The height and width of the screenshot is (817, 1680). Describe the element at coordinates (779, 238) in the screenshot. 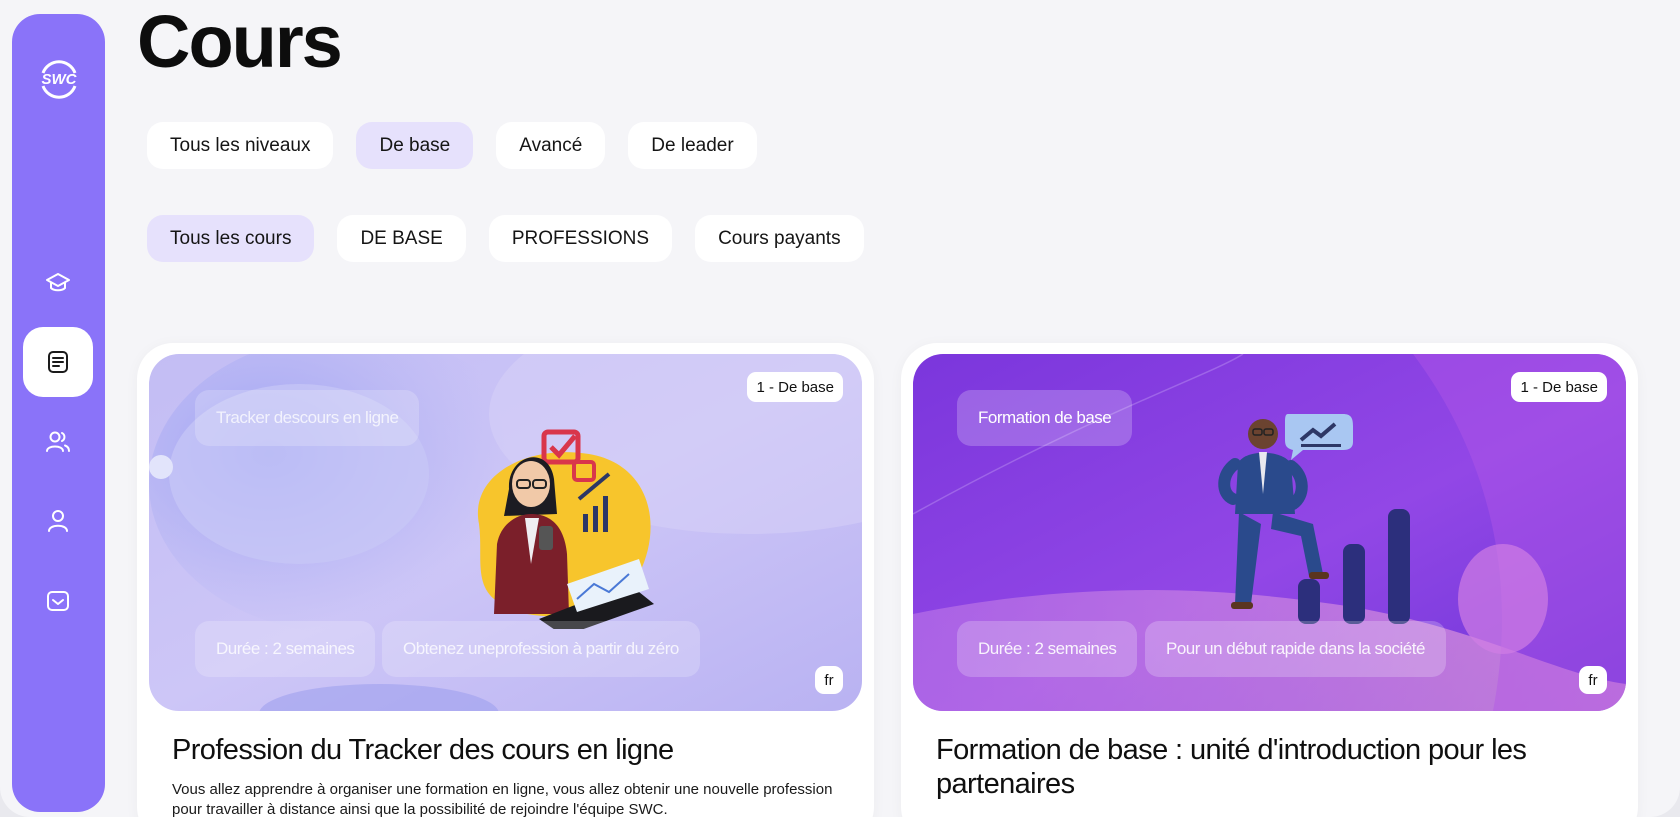

I see `filter-paid-courses: Cours payants` at that location.